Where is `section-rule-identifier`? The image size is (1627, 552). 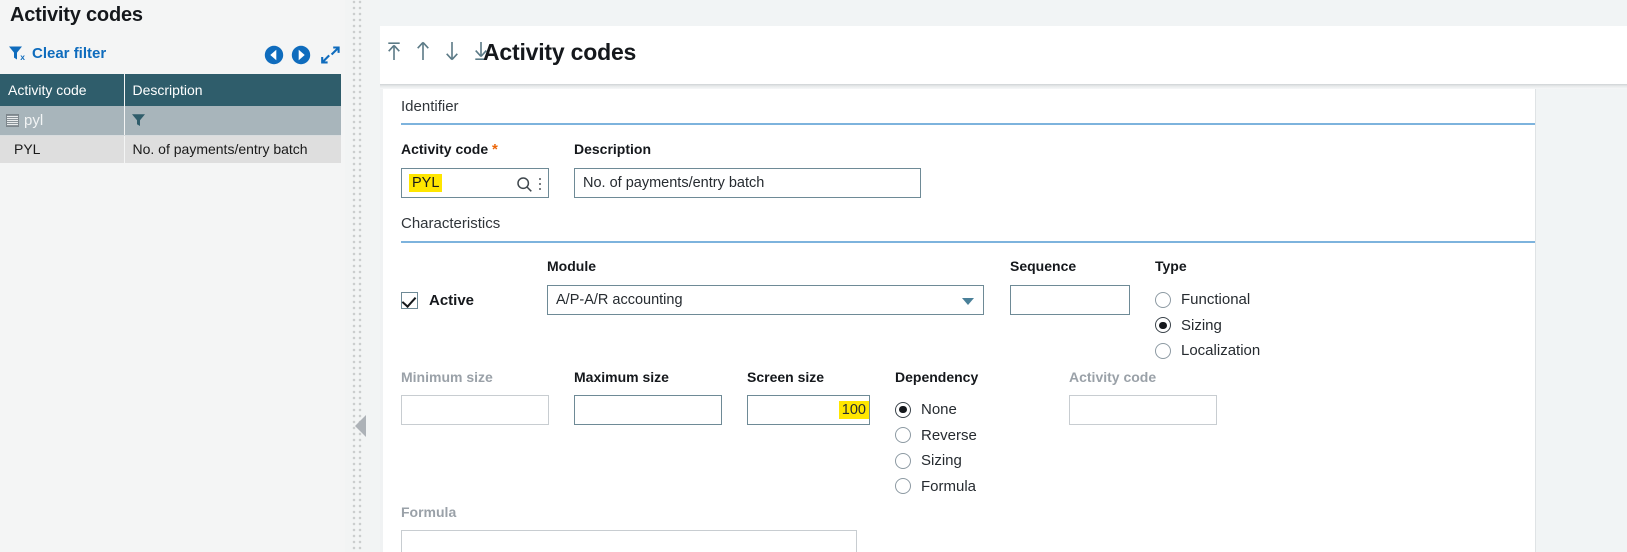 section-rule-identifier is located at coordinates (969, 124).